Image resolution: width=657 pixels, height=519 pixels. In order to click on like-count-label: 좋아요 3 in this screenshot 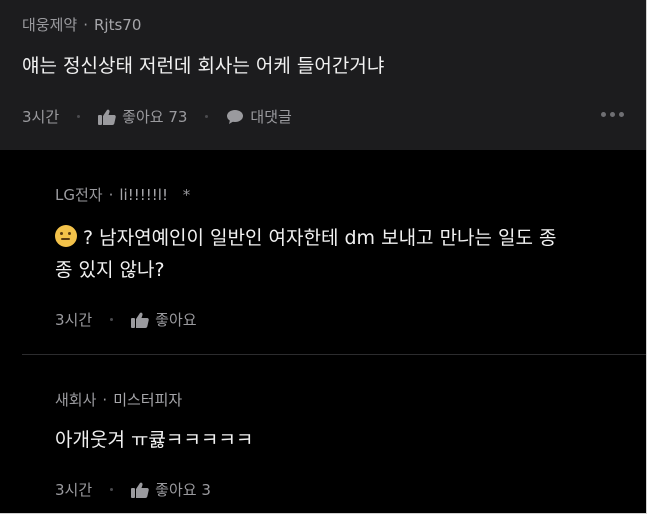, I will do `click(183, 490)`.